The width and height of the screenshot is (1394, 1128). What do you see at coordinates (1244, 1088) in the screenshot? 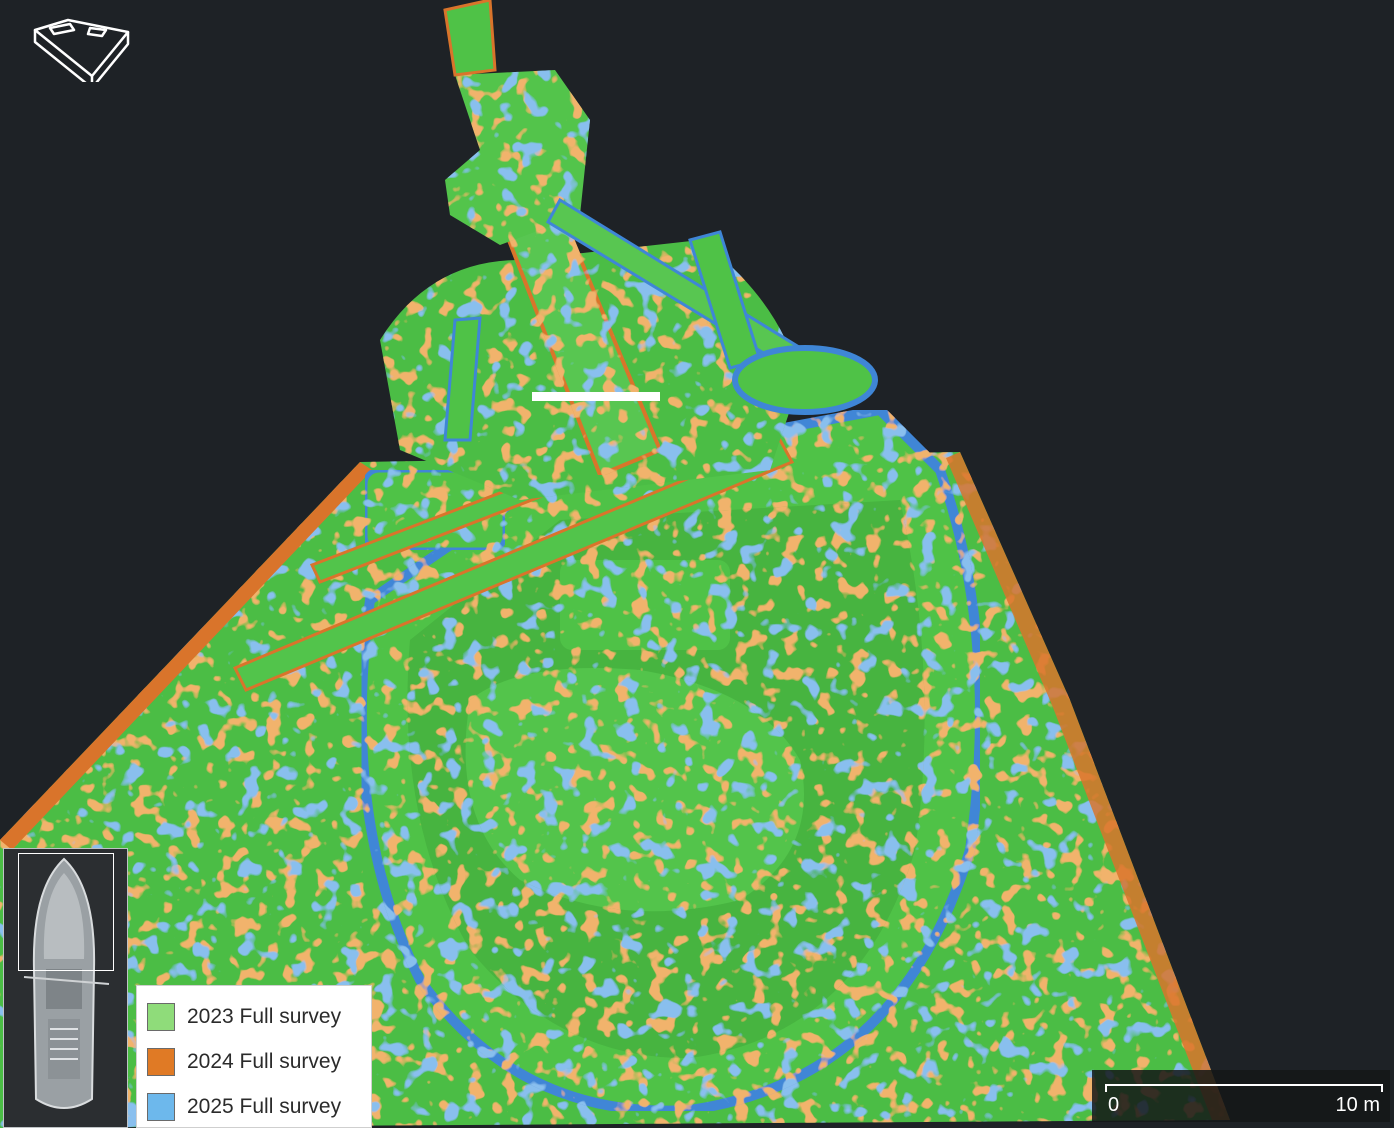
I see `scale-bar-line` at bounding box center [1244, 1088].